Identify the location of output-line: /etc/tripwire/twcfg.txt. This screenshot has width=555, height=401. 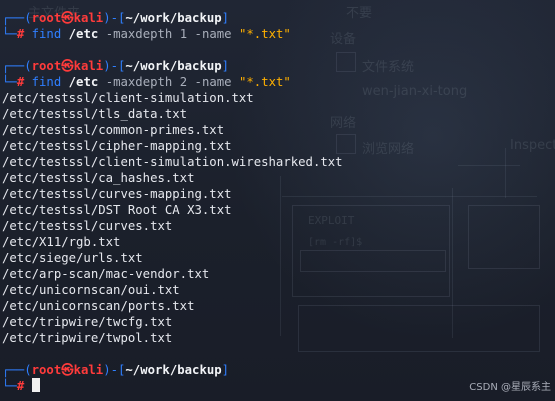
(87, 322).